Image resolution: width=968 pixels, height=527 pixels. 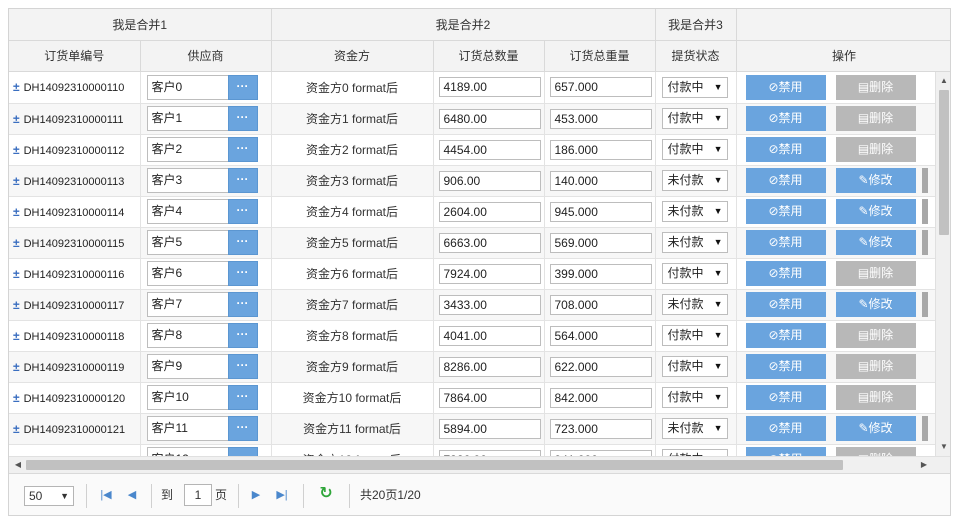 I want to click on scroll-left-icon: ◀, so click(x=18, y=465).